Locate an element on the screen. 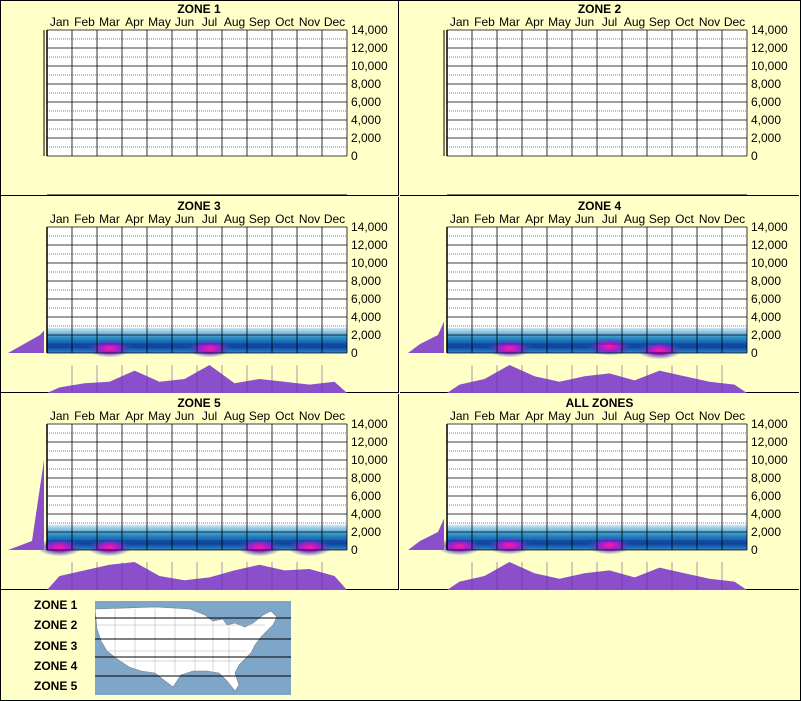 This screenshot has width=801, height=701. legend-zone-3: ZONE 3 is located at coordinates (56, 646).